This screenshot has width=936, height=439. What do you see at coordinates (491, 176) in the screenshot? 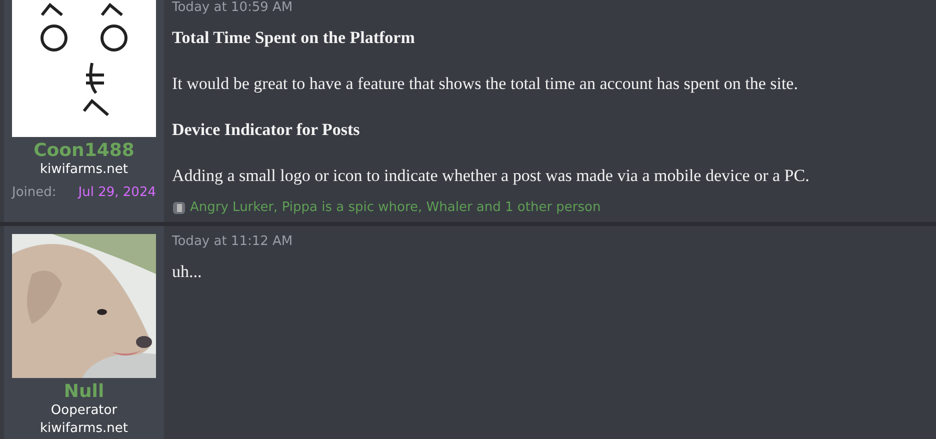
I see `post-paragraph: Adding a small logo or icon to indicate whether a post was made via a mobile device or a PC.` at bounding box center [491, 176].